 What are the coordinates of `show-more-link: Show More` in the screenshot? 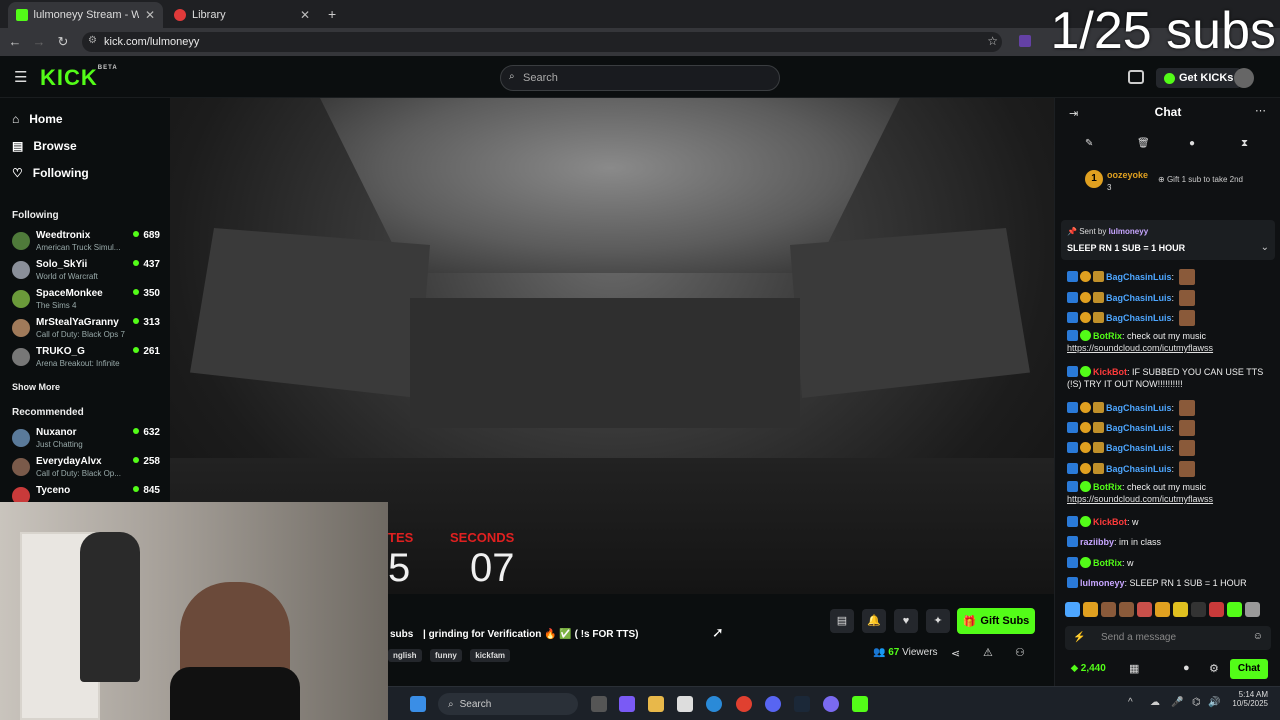 It's located at (36, 387).